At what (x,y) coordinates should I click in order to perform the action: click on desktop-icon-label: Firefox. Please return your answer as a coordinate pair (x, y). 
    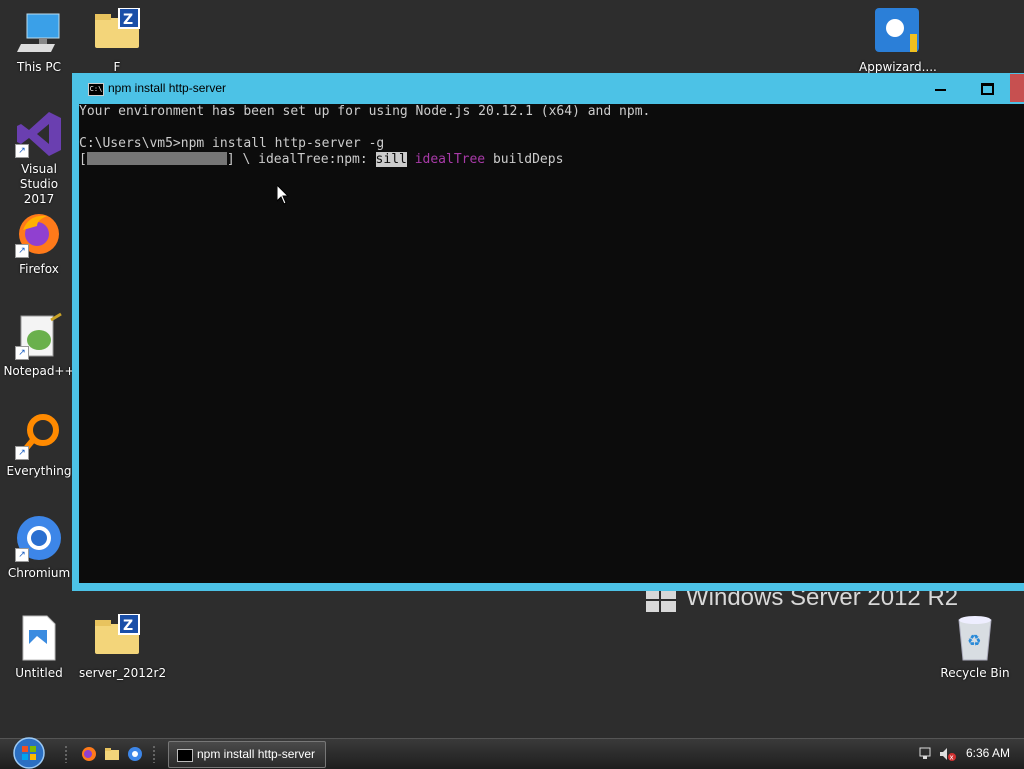
    Looking at the image, I should click on (39, 269).